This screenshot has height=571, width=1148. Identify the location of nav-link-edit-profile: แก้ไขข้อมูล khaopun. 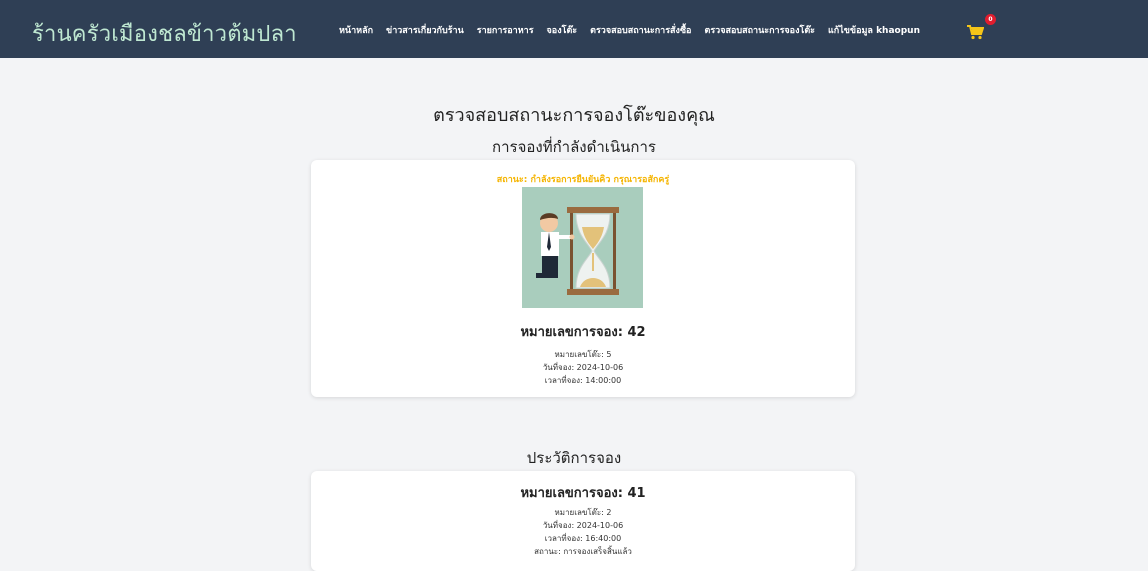
(874, 30).